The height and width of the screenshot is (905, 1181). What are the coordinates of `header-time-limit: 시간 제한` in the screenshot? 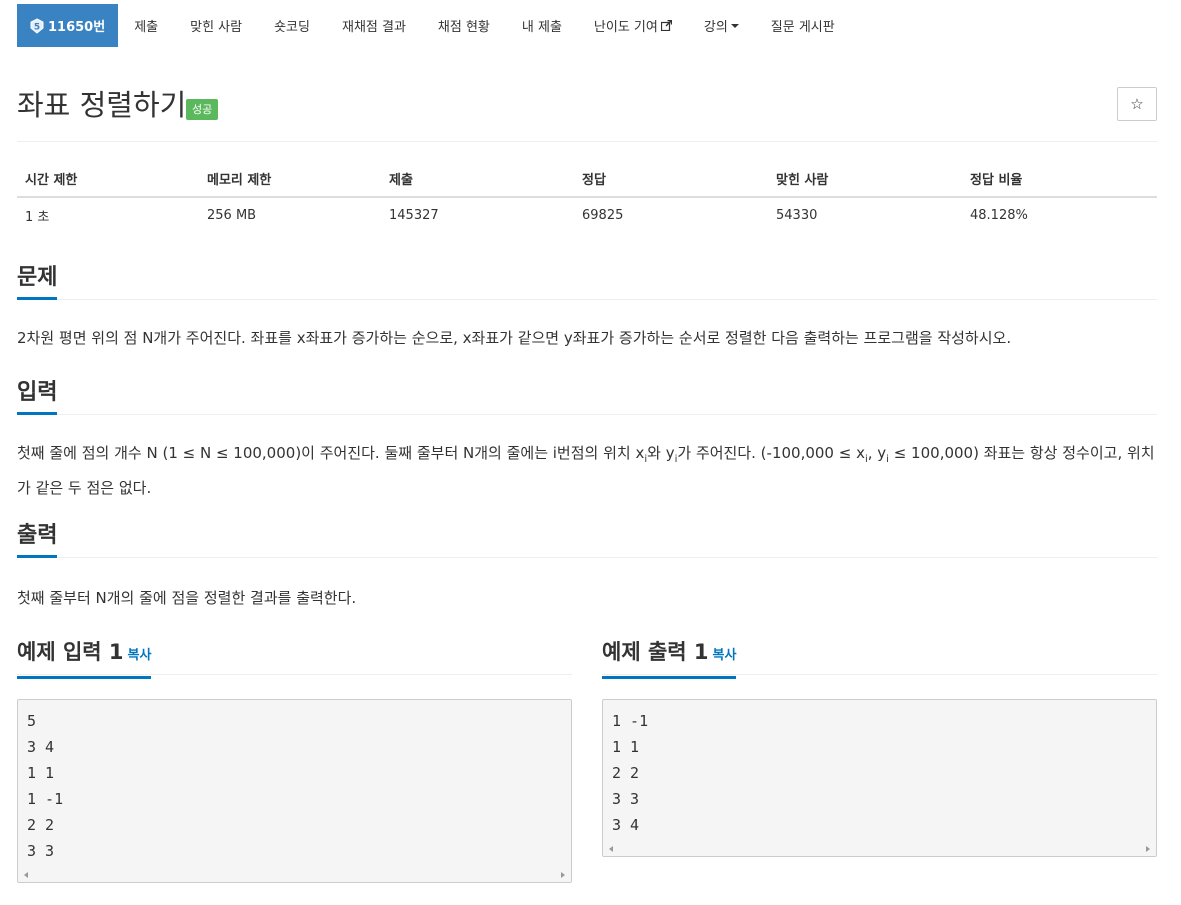 It's located at (108, 179).